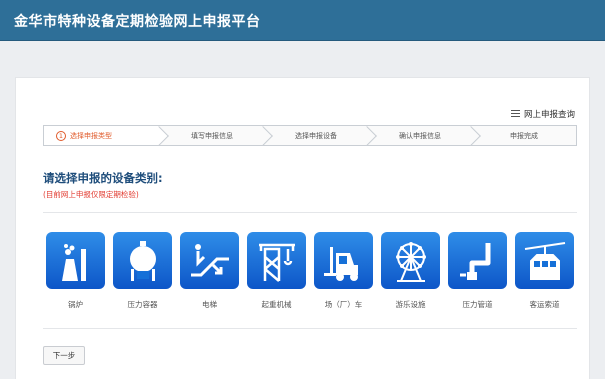 This screenshot has height=379, width=605. I want to click on device-pipeline: 压力管道, so click(477, 271).